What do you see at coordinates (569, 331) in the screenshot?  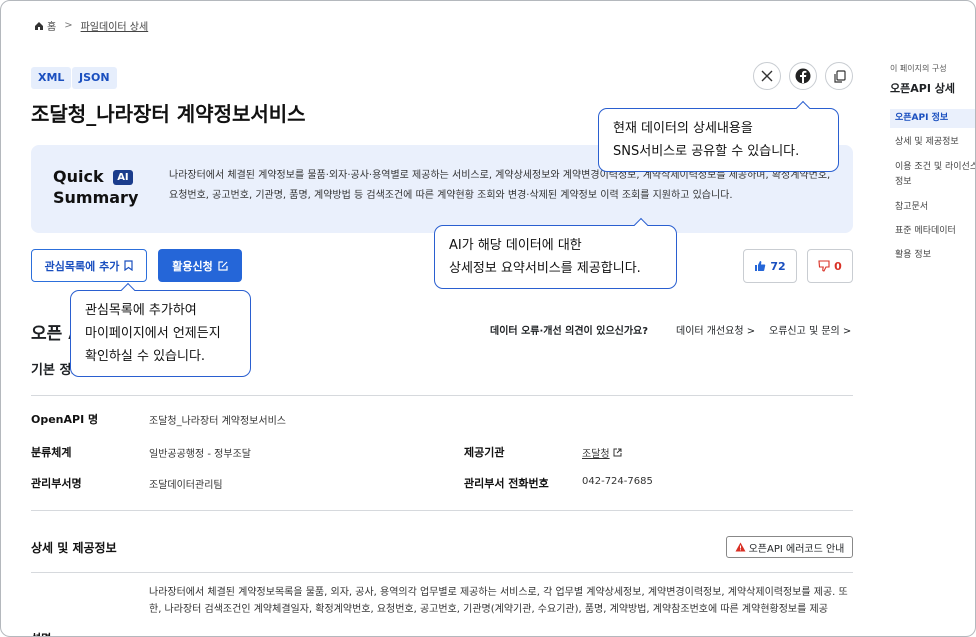 I see `feedback-question: 데이터 오류·개선 의견이 있으신가요?` at bounding box center [569, 331].